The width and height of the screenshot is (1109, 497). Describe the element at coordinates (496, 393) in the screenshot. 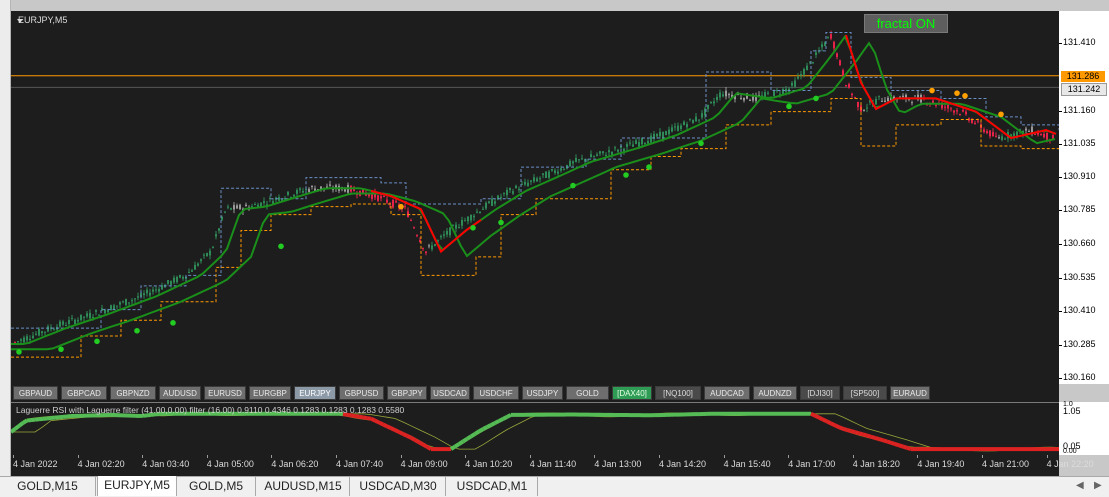

I see `symbol-button-usdchf: USDCHF` at that location.